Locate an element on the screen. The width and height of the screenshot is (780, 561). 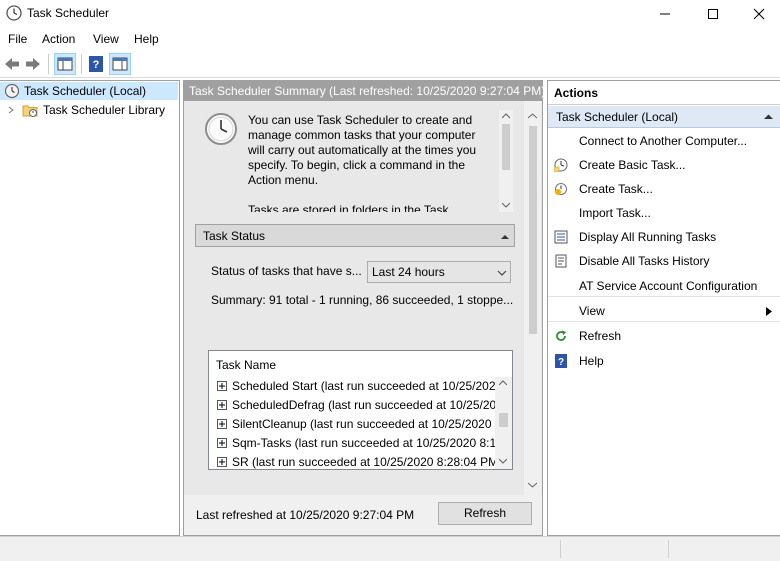
help-book-icon: ? is located at coordinates (96, 64).